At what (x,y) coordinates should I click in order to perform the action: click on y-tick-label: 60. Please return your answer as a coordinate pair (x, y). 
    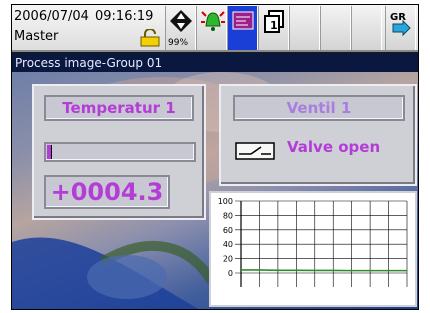
    Looking at the image, I should click on (228, 230).